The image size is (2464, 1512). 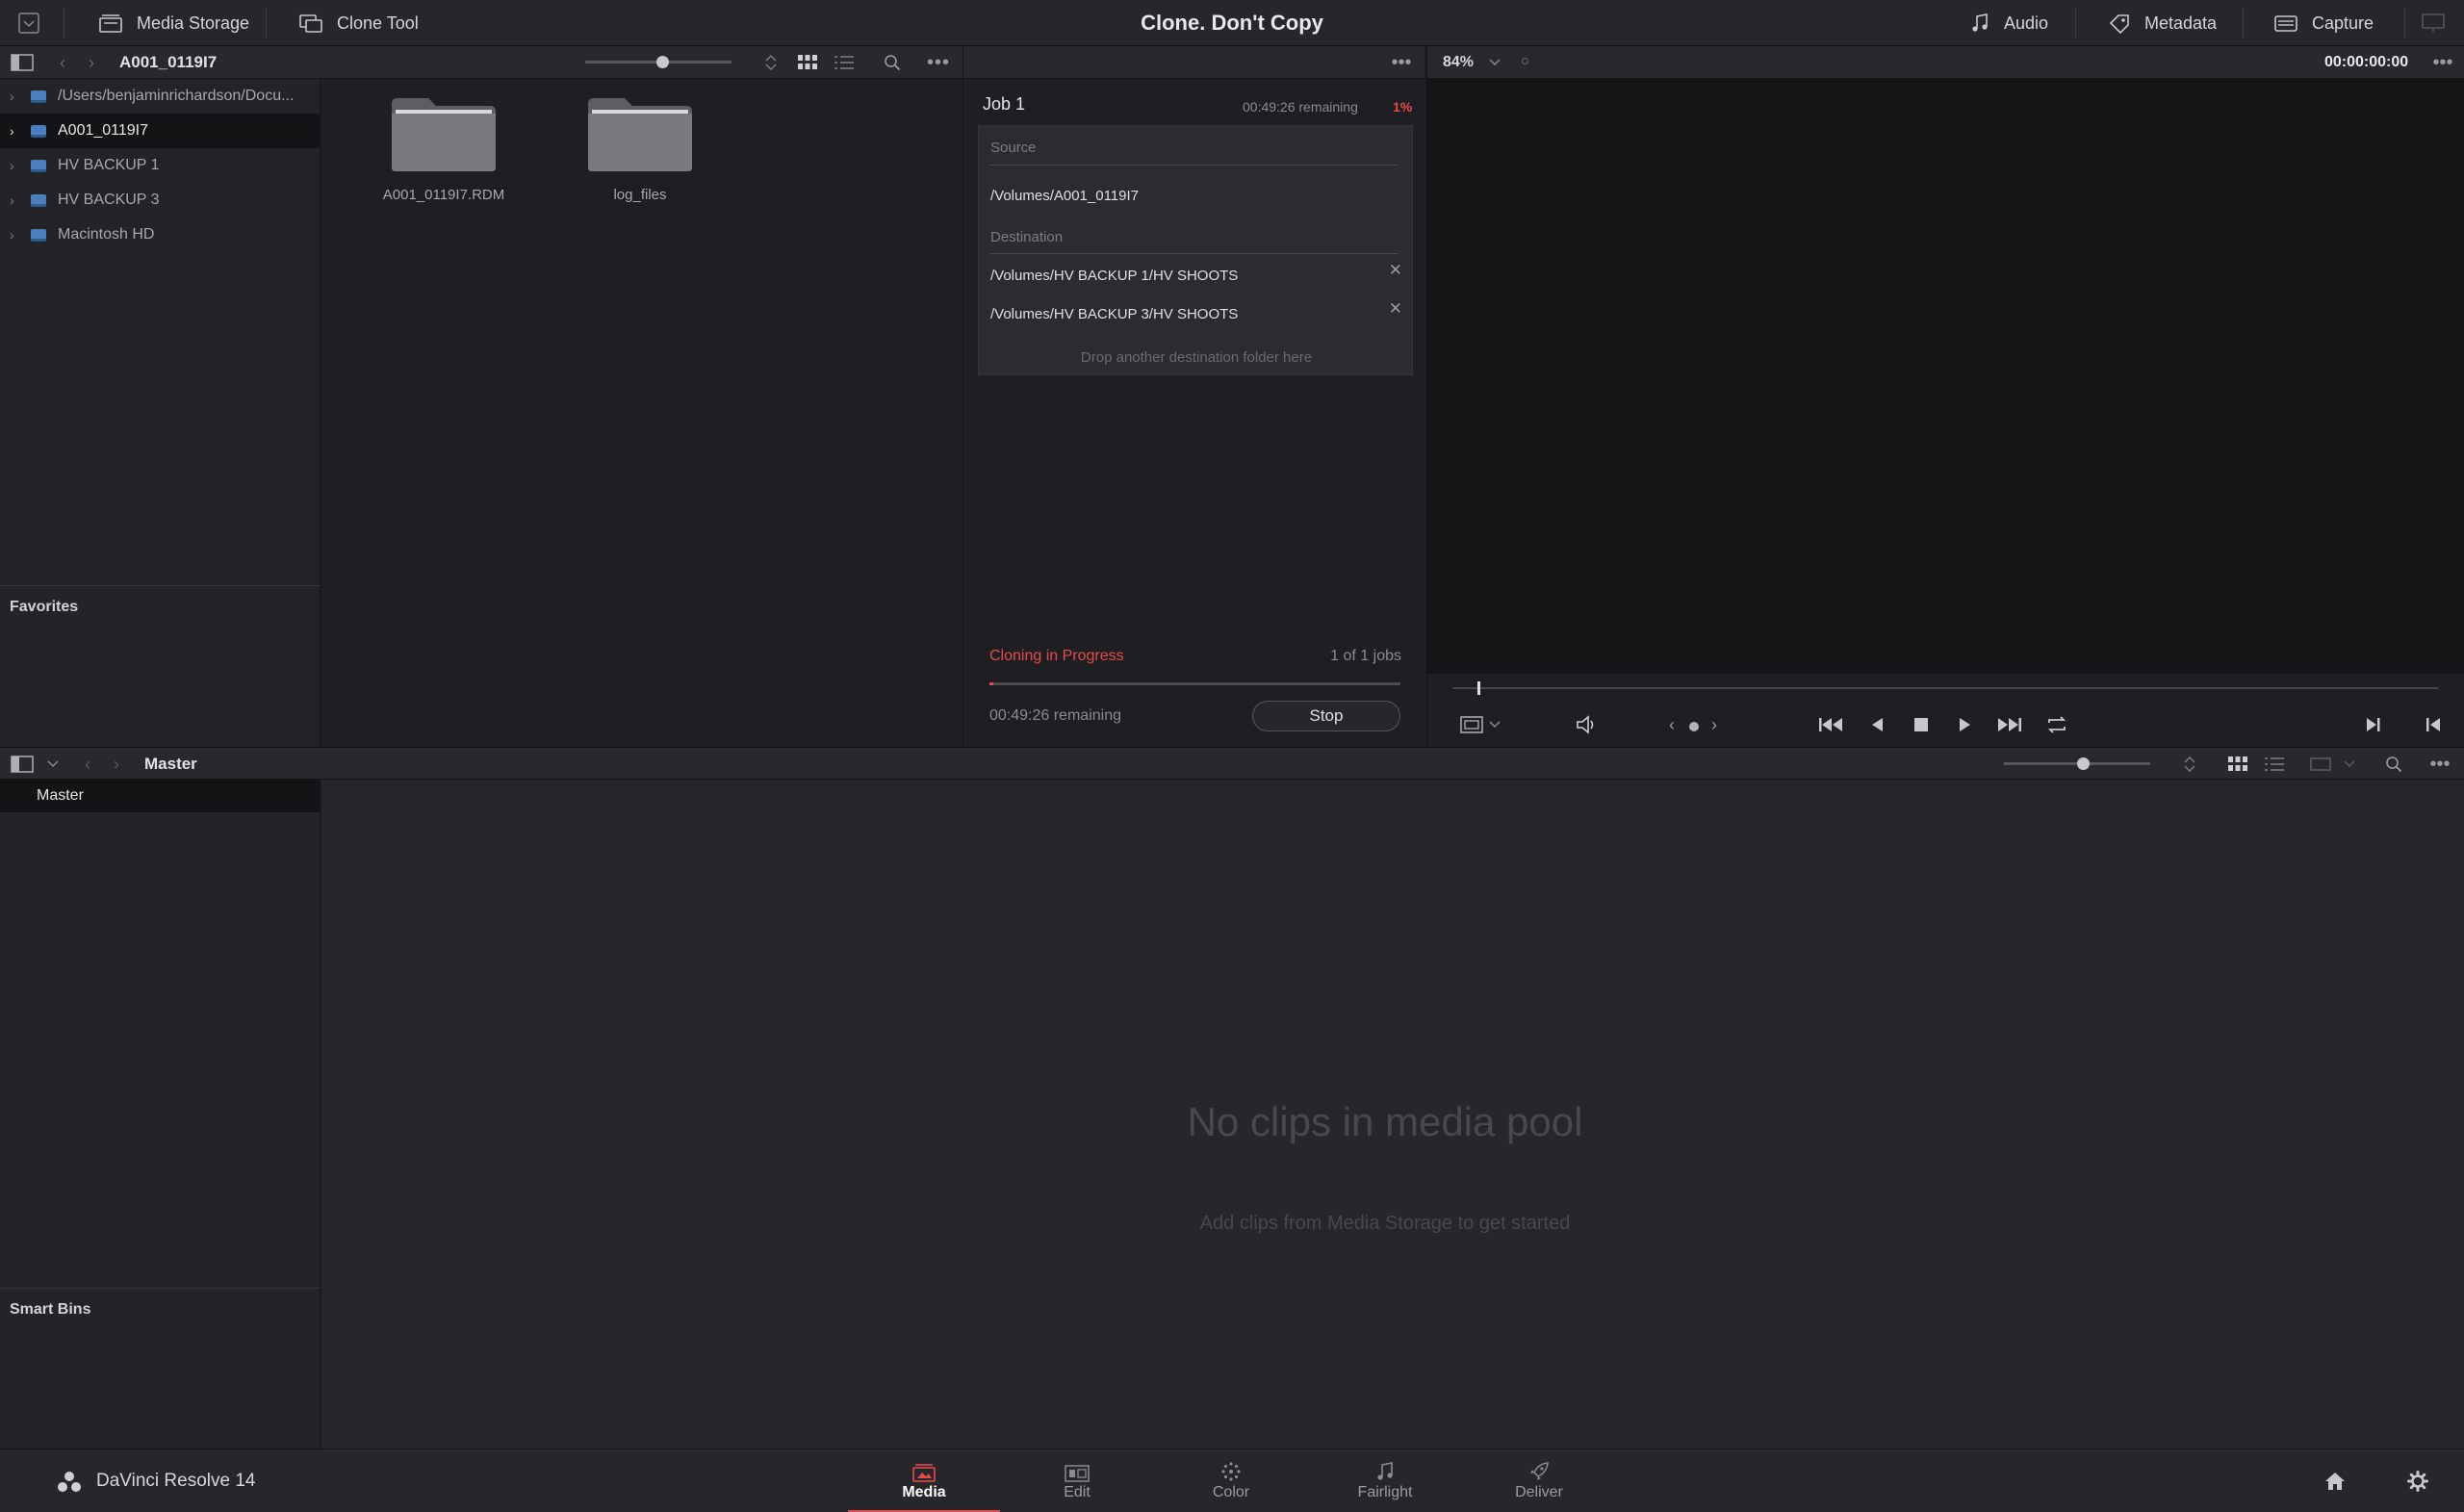 What do you see at coordinates (1876, 724) in the screenshot?
I see `play-reverse-icon` at bounding box center [1876, 724].